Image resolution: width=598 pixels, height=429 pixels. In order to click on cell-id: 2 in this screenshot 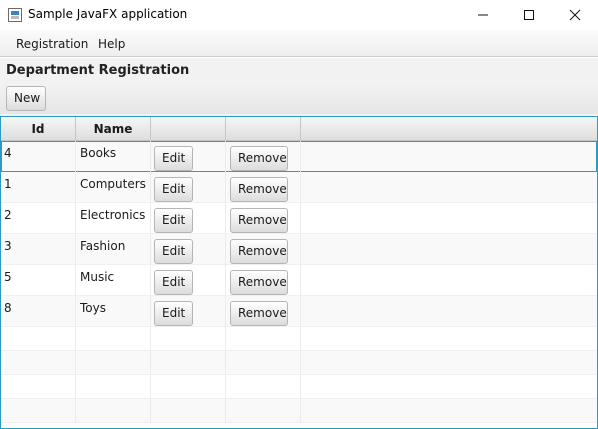, I will do `click(38, 218)`.